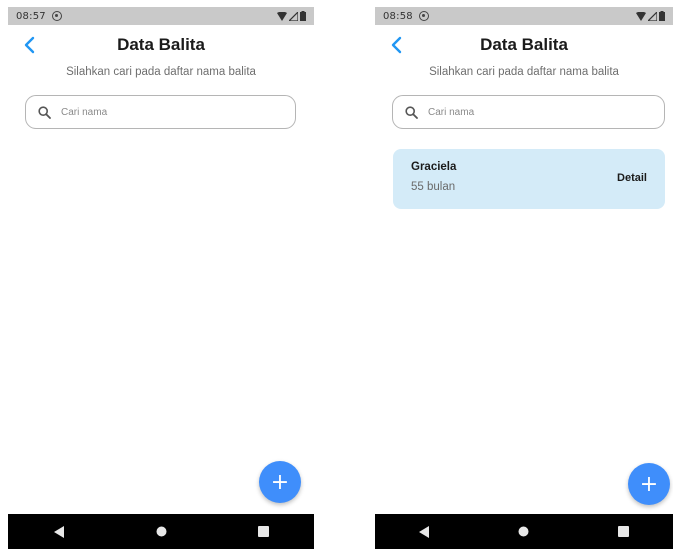 Image resolution: width=673 pixels, height=549 pixels. Describe the element at coordinates (529, 179) in the screenshot. I see `balita-list-item: Graciela 55 bulan Detail` at that location.